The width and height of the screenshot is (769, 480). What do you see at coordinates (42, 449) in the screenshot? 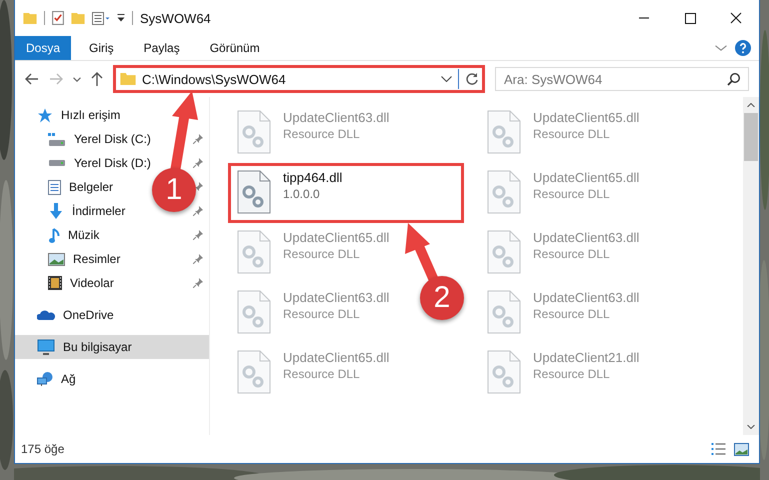
I see `item-count: 175 öğe` at bounding box center [42, 449].